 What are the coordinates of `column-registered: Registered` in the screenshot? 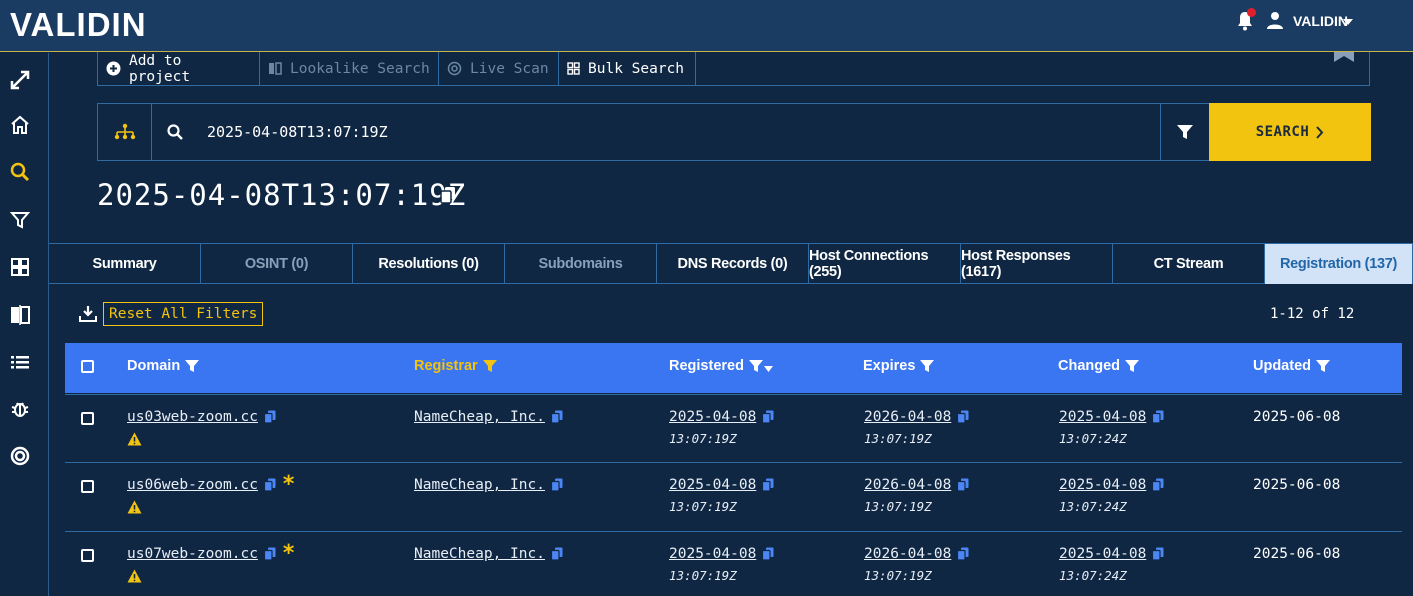 It's located at (721, 366).